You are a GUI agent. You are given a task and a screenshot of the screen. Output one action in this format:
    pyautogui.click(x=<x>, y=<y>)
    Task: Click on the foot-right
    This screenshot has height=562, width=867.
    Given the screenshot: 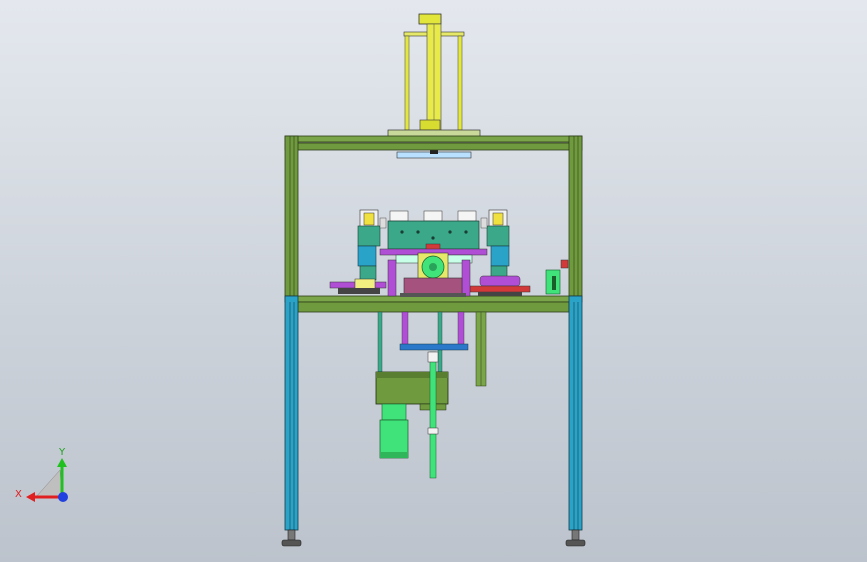 What is the action you would take?
    pyautogui.click(x=575, y=543)
    